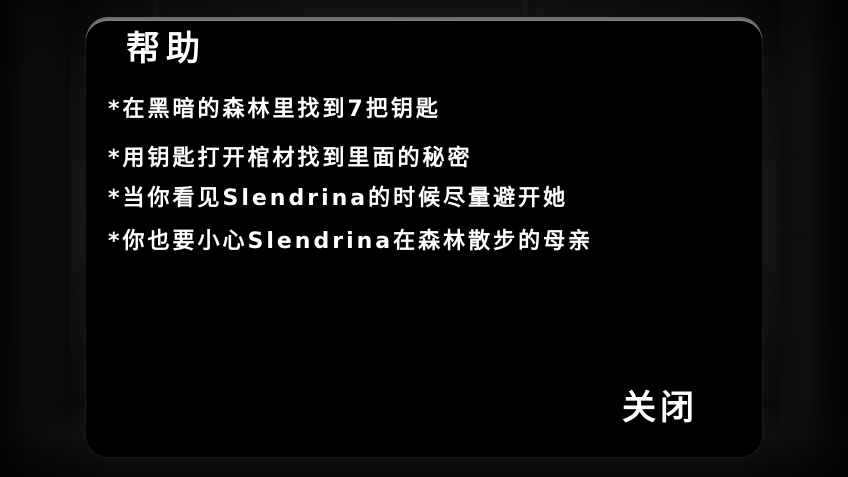 This screenshot has height=477, width=848. What do you see at coordinates (338, 198) in the screenshot?
I see `help-line: *当你看见Slendrina的时候尽量避开她` at bounding box center [338, 198].